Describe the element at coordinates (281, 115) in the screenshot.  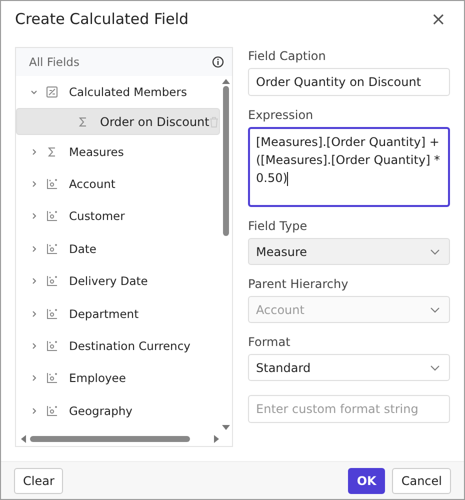
I see `field-label: Expression` at that location.